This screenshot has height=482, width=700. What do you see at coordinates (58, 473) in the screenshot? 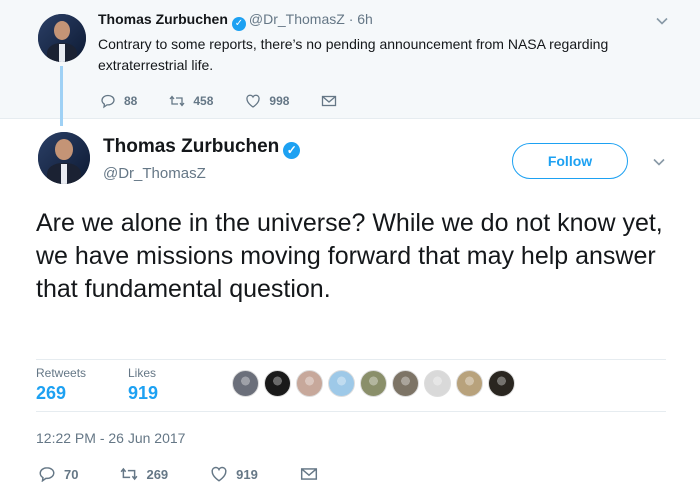
I see `reply-button: 70` at bounding box center [58, 473].